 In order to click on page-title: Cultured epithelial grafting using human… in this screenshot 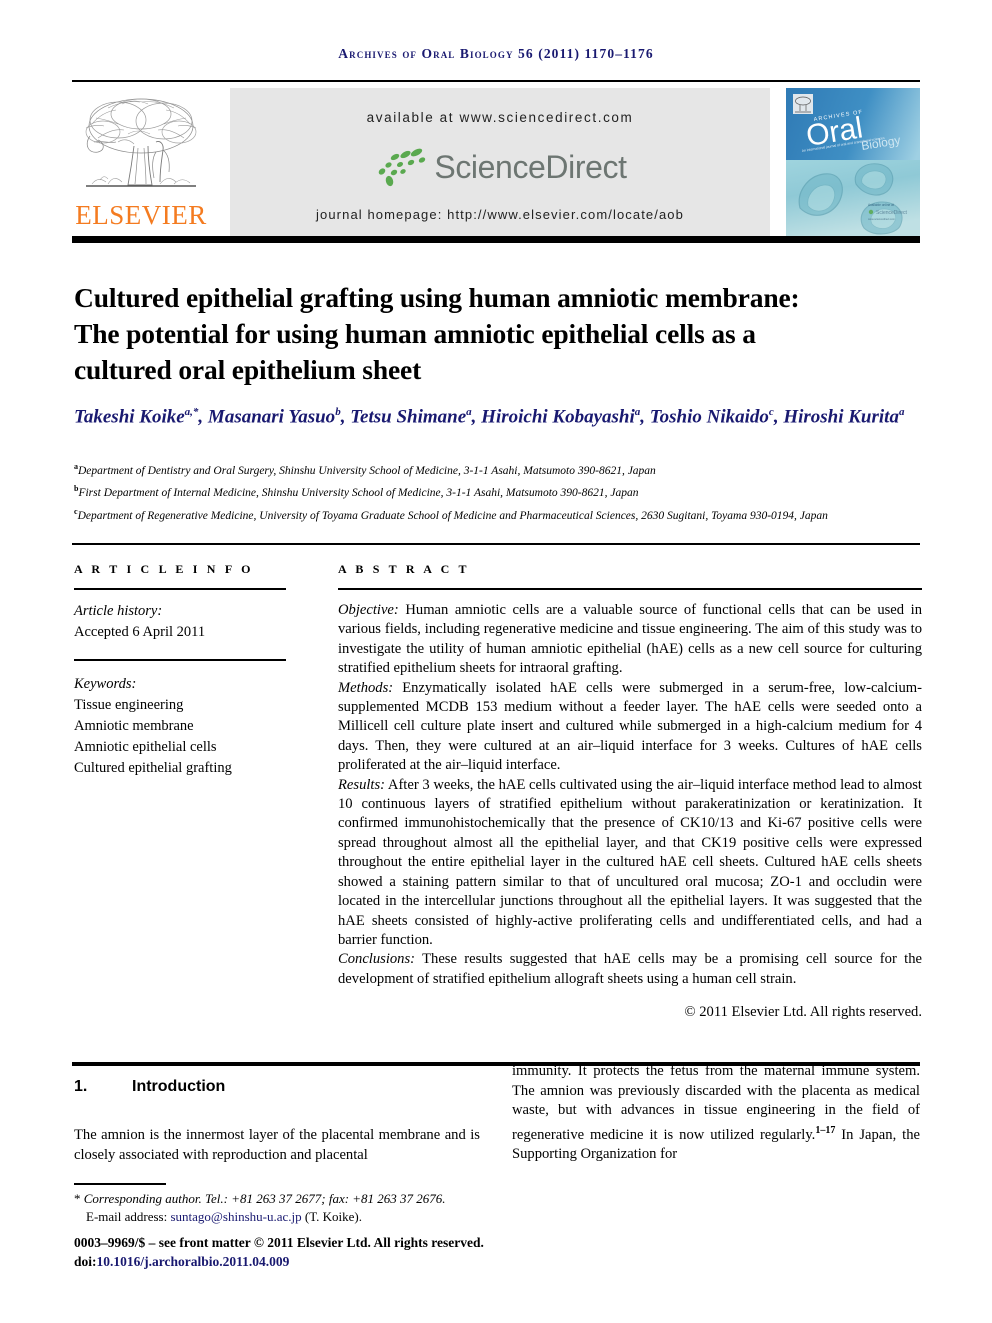, I will do `click(437, 334)`.